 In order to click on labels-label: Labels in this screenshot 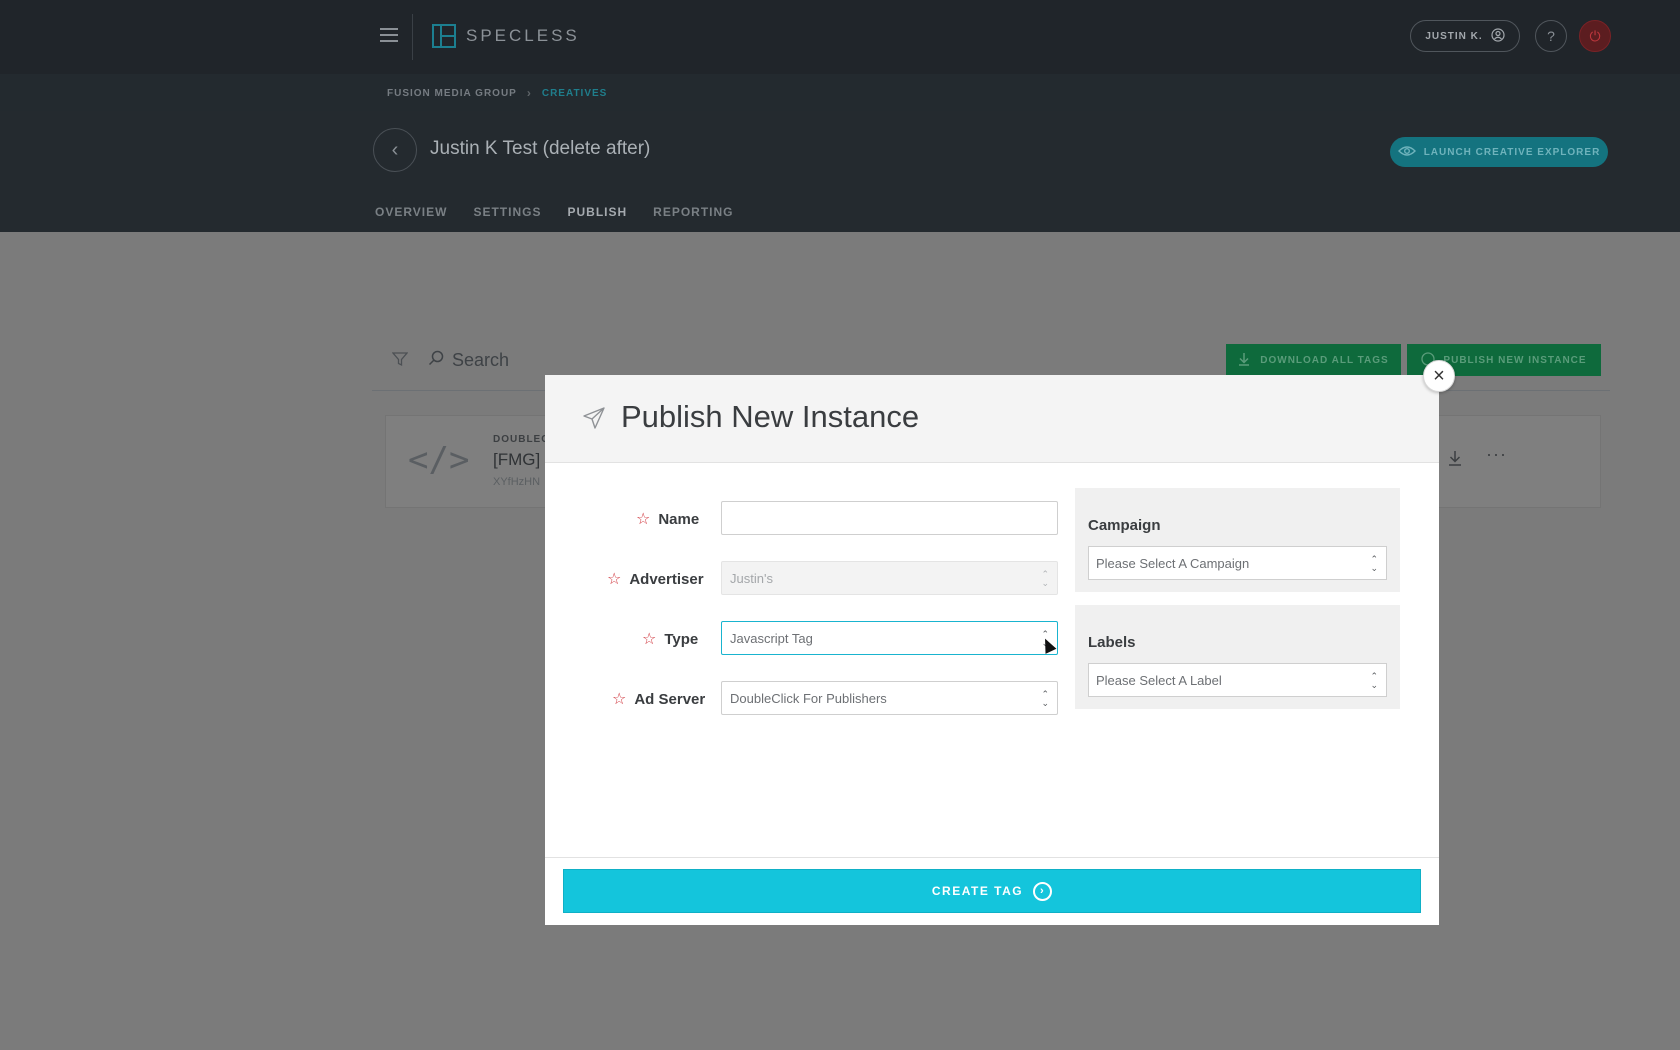, I will do `click(1112, 642)`.